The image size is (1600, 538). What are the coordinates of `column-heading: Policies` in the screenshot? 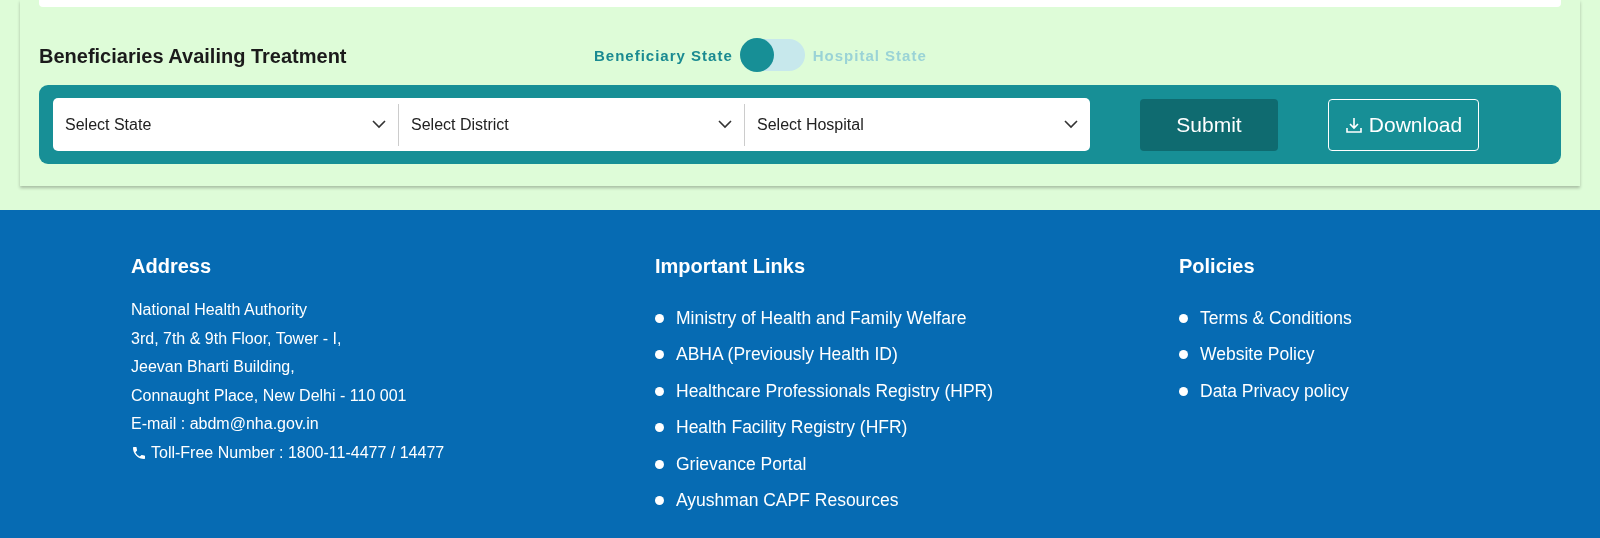 It's located at (1217, 266).